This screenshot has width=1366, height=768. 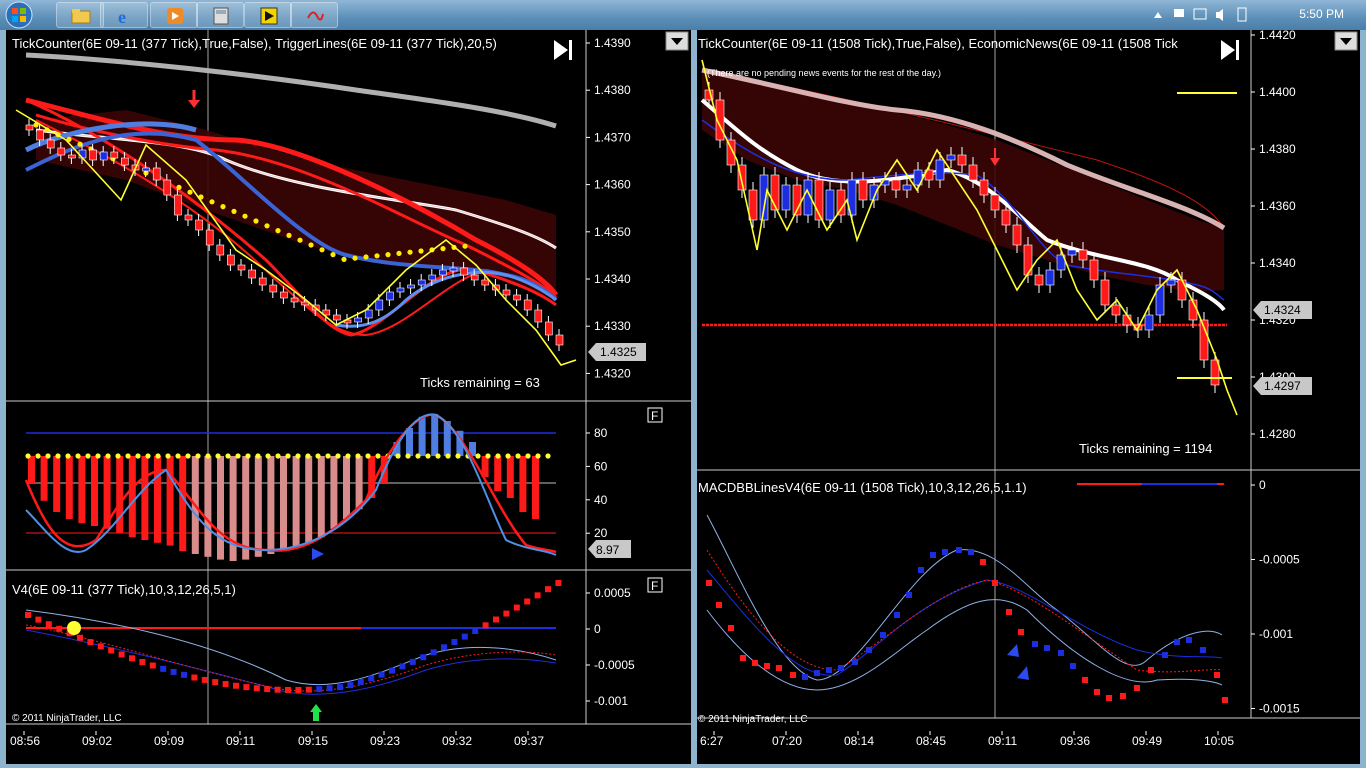 I want to click on macd-tick-label: -0.0015, so click(x=1279, y=709).